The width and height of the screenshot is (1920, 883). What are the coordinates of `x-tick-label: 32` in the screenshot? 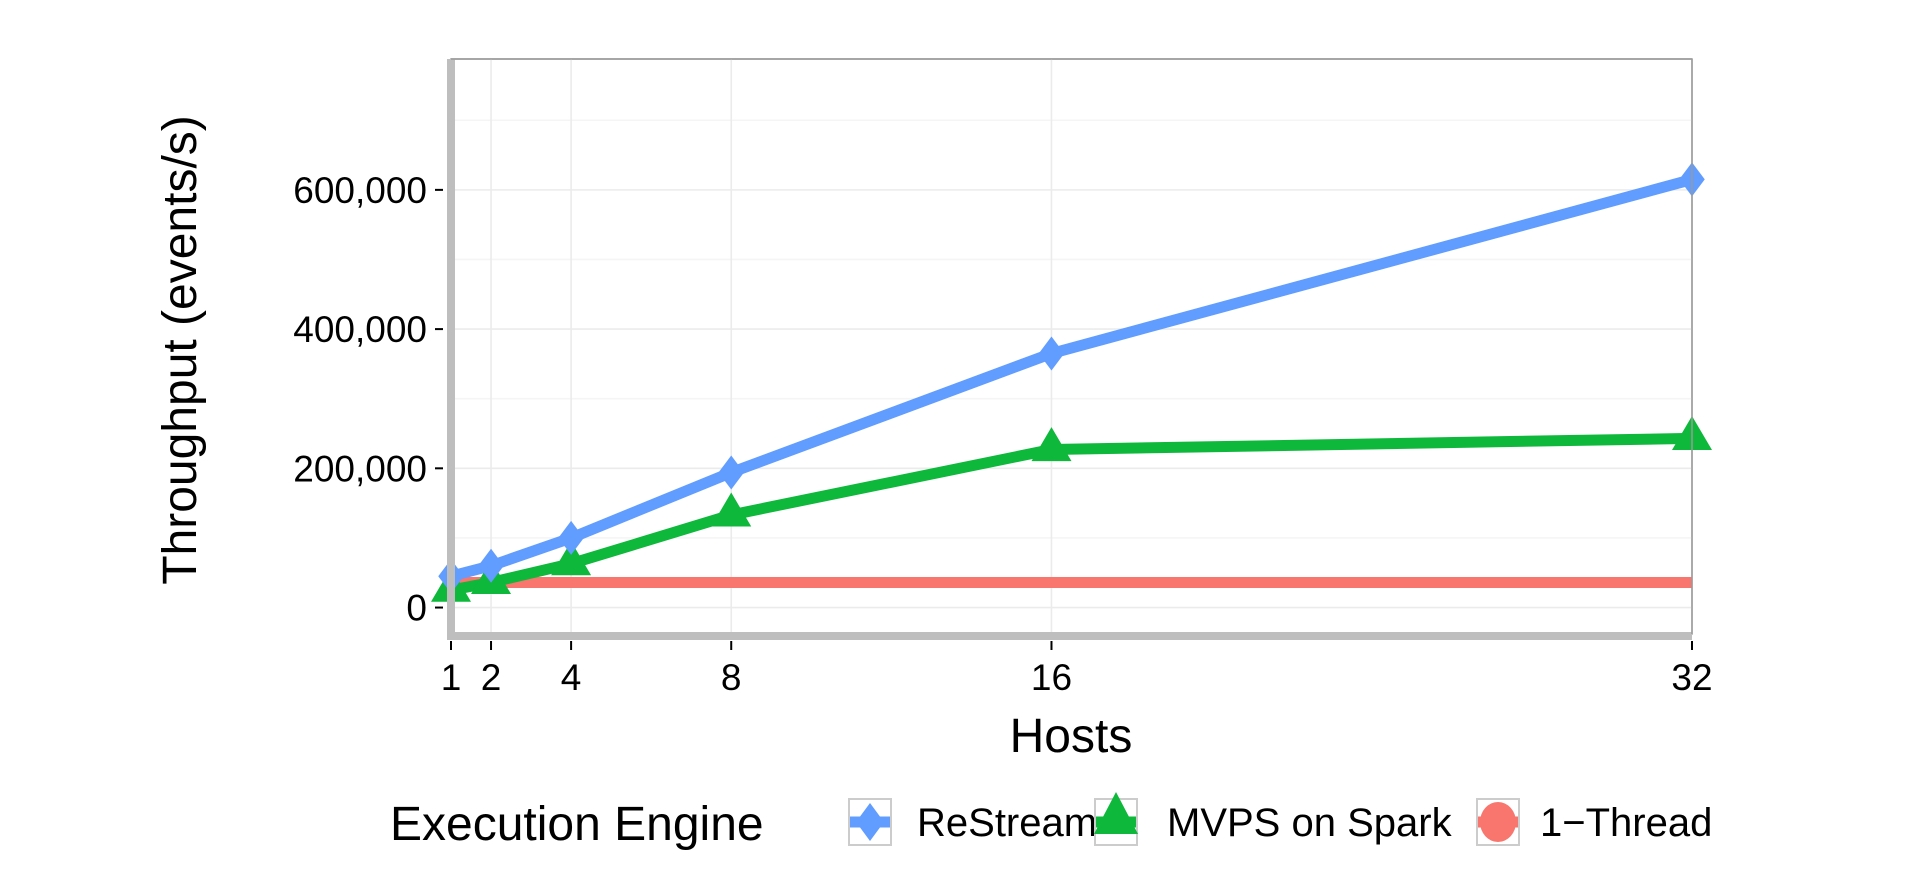 It's located at (1691, 677).